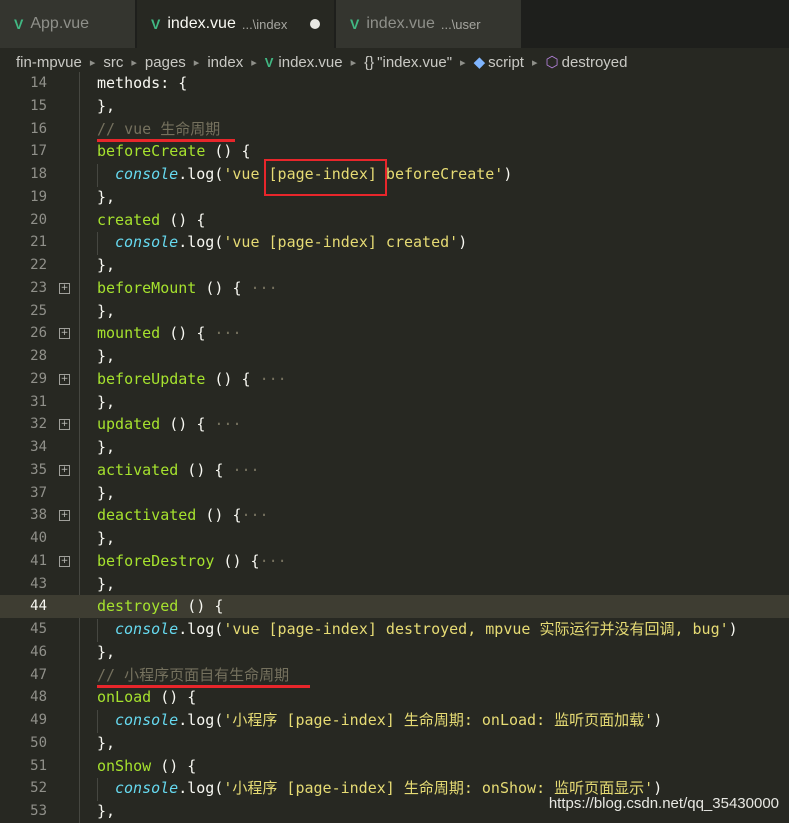 The height and width of the screenshot is (823, 789). What do you see at coordinates (506, 62) in the screenshot?
I see `breadcrumb-item: script` at bounding box center [506, 62].